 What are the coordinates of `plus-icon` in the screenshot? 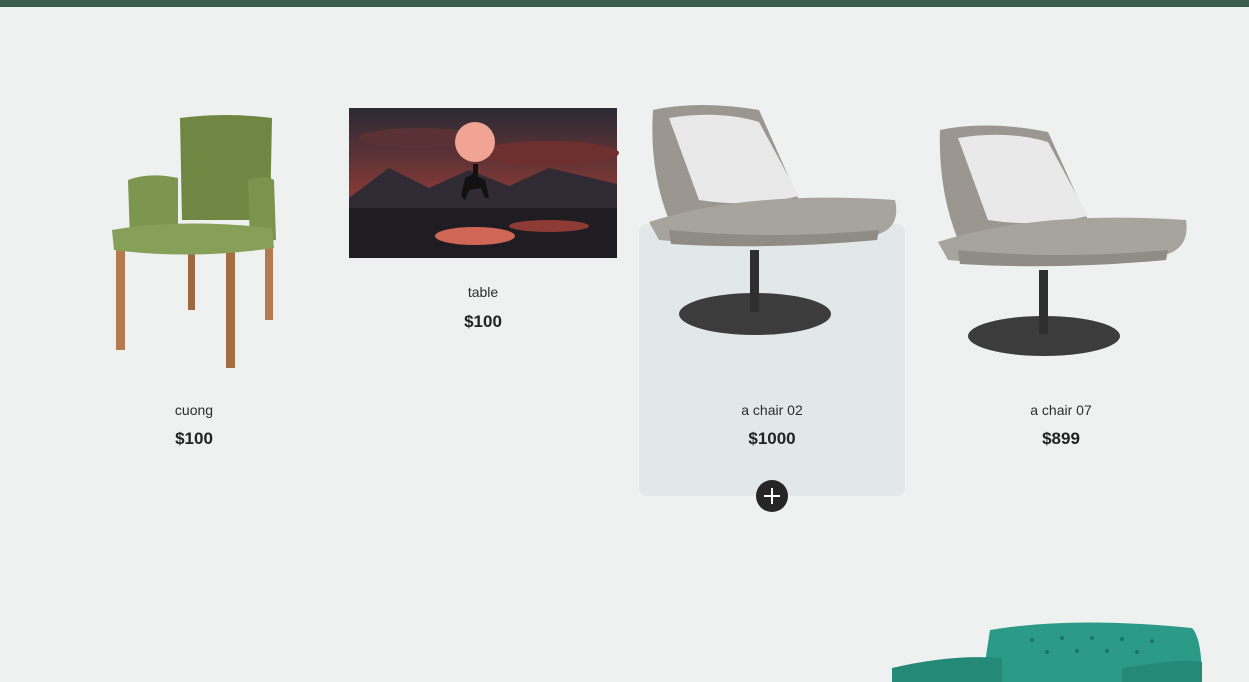 It's located at (772, 496).